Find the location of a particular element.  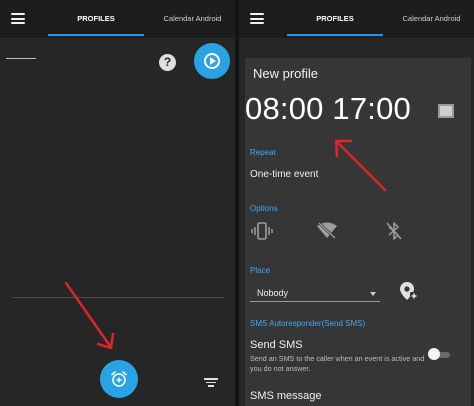

repeat-value: One-time event is located at coordinates (284, 174).